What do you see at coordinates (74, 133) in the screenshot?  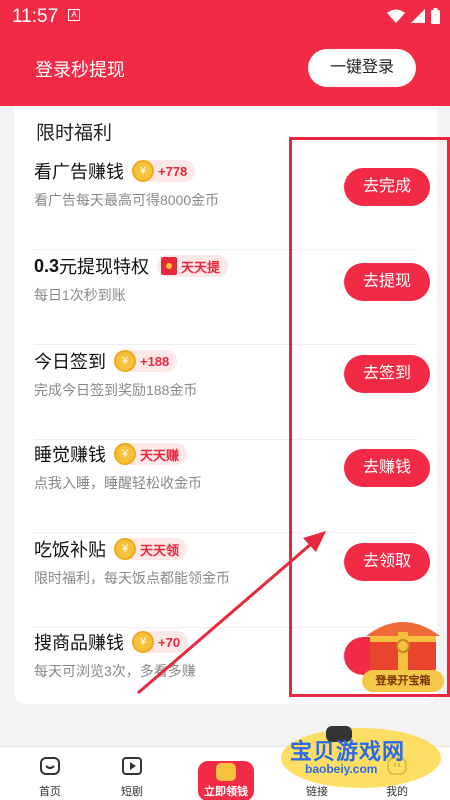 I see `card-title: 限时福利` at bounding box center [74, 133].